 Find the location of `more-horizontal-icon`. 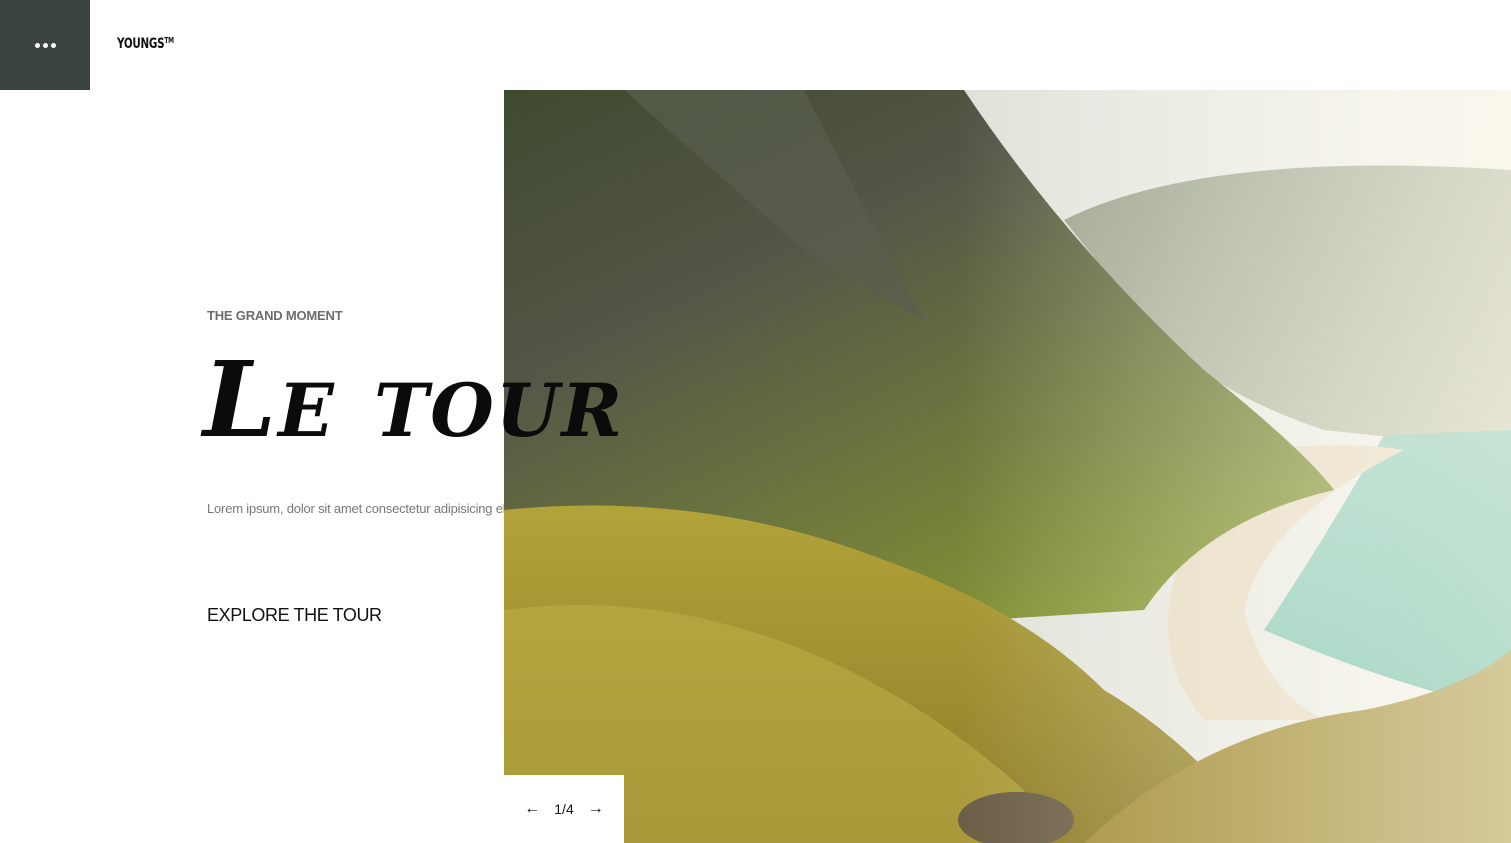

more-horizontal-icon is located at coordinates (37, 45).